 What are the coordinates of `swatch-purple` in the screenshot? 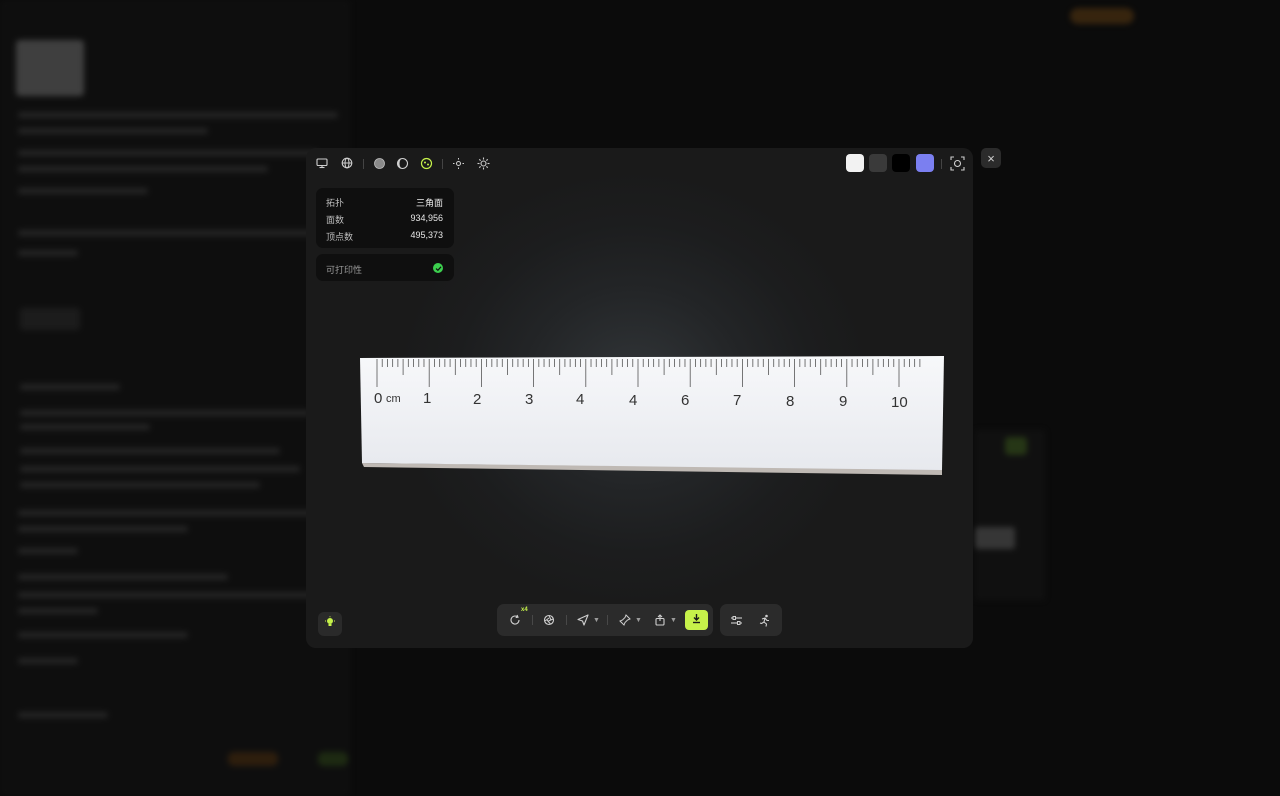 It's located at (925, 163).